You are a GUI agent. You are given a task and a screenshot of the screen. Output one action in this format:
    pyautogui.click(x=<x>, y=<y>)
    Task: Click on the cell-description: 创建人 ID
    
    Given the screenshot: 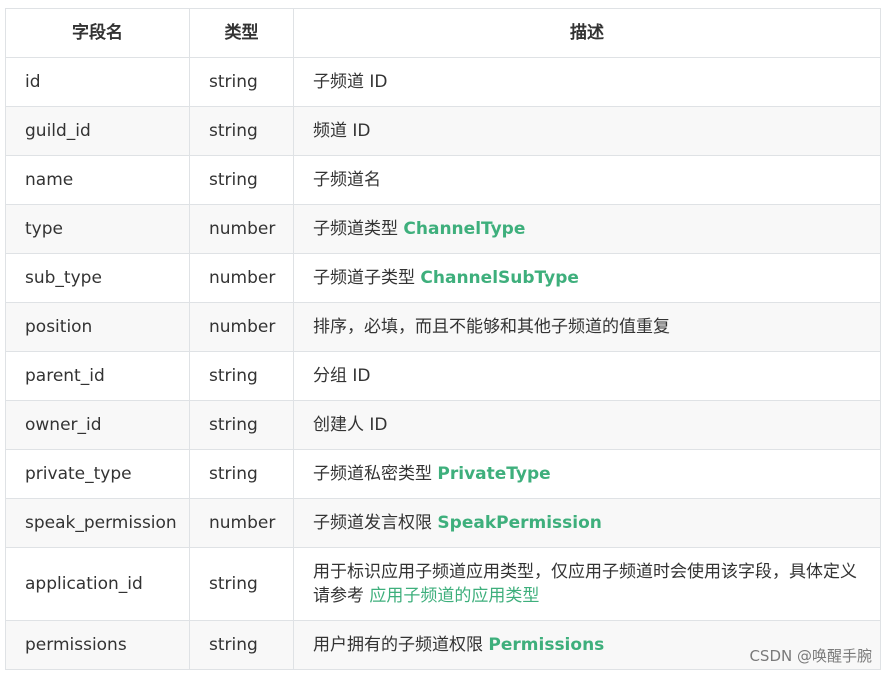 What is the action you would take?
    pyautogui.click(x=587, y=425)
    